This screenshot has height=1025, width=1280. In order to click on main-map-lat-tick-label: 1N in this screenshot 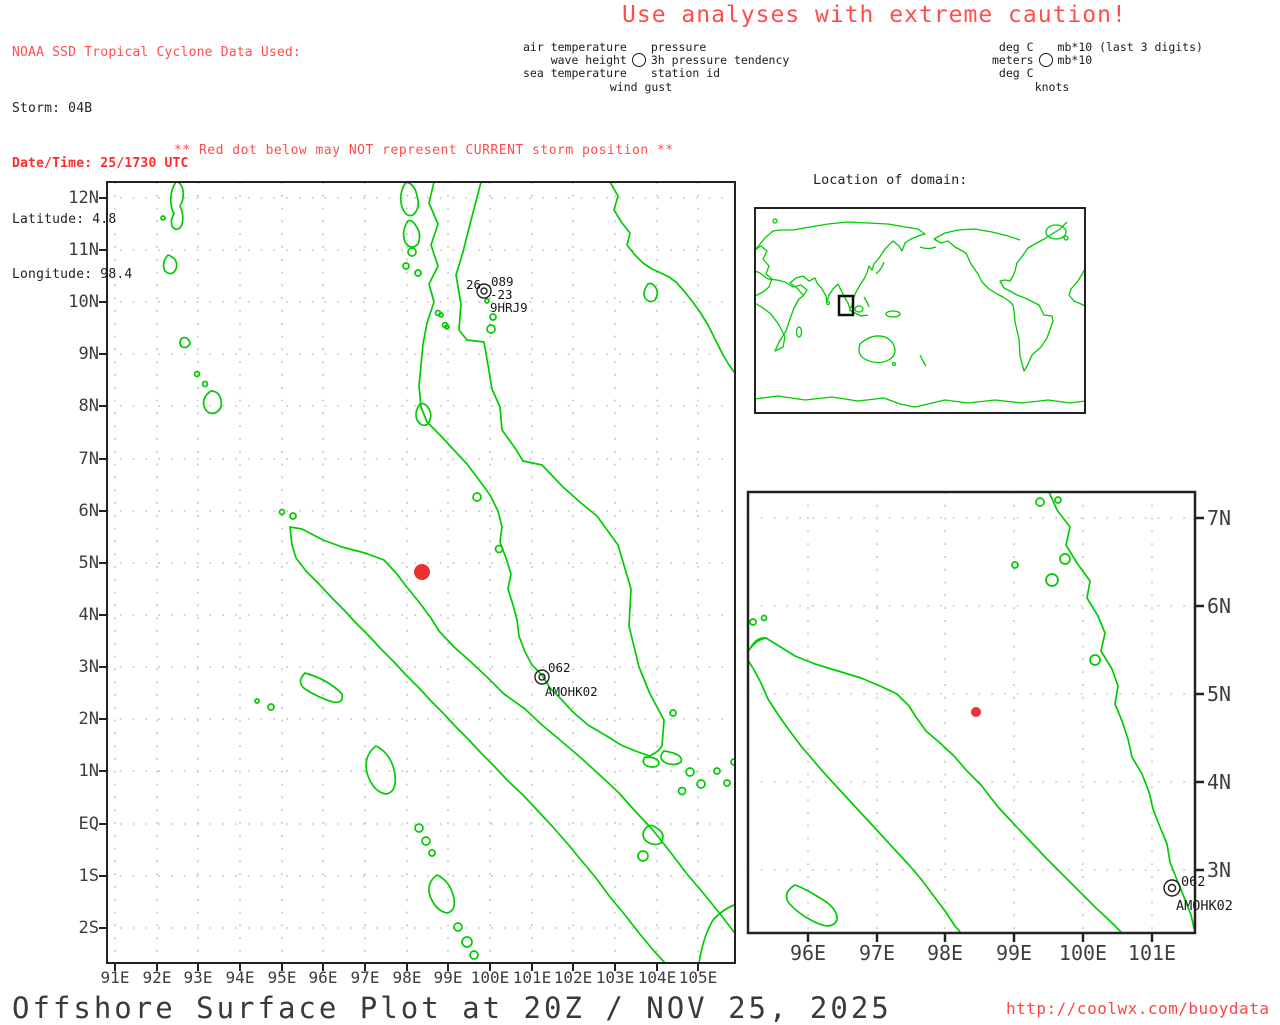, I will do `click(88, 771)`.